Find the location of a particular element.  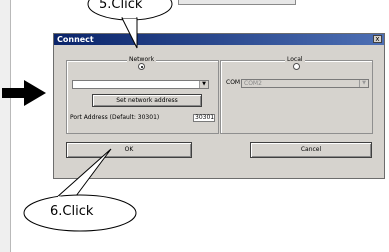

callout-5-text: 5.Click is located at coordinates (121, 6).